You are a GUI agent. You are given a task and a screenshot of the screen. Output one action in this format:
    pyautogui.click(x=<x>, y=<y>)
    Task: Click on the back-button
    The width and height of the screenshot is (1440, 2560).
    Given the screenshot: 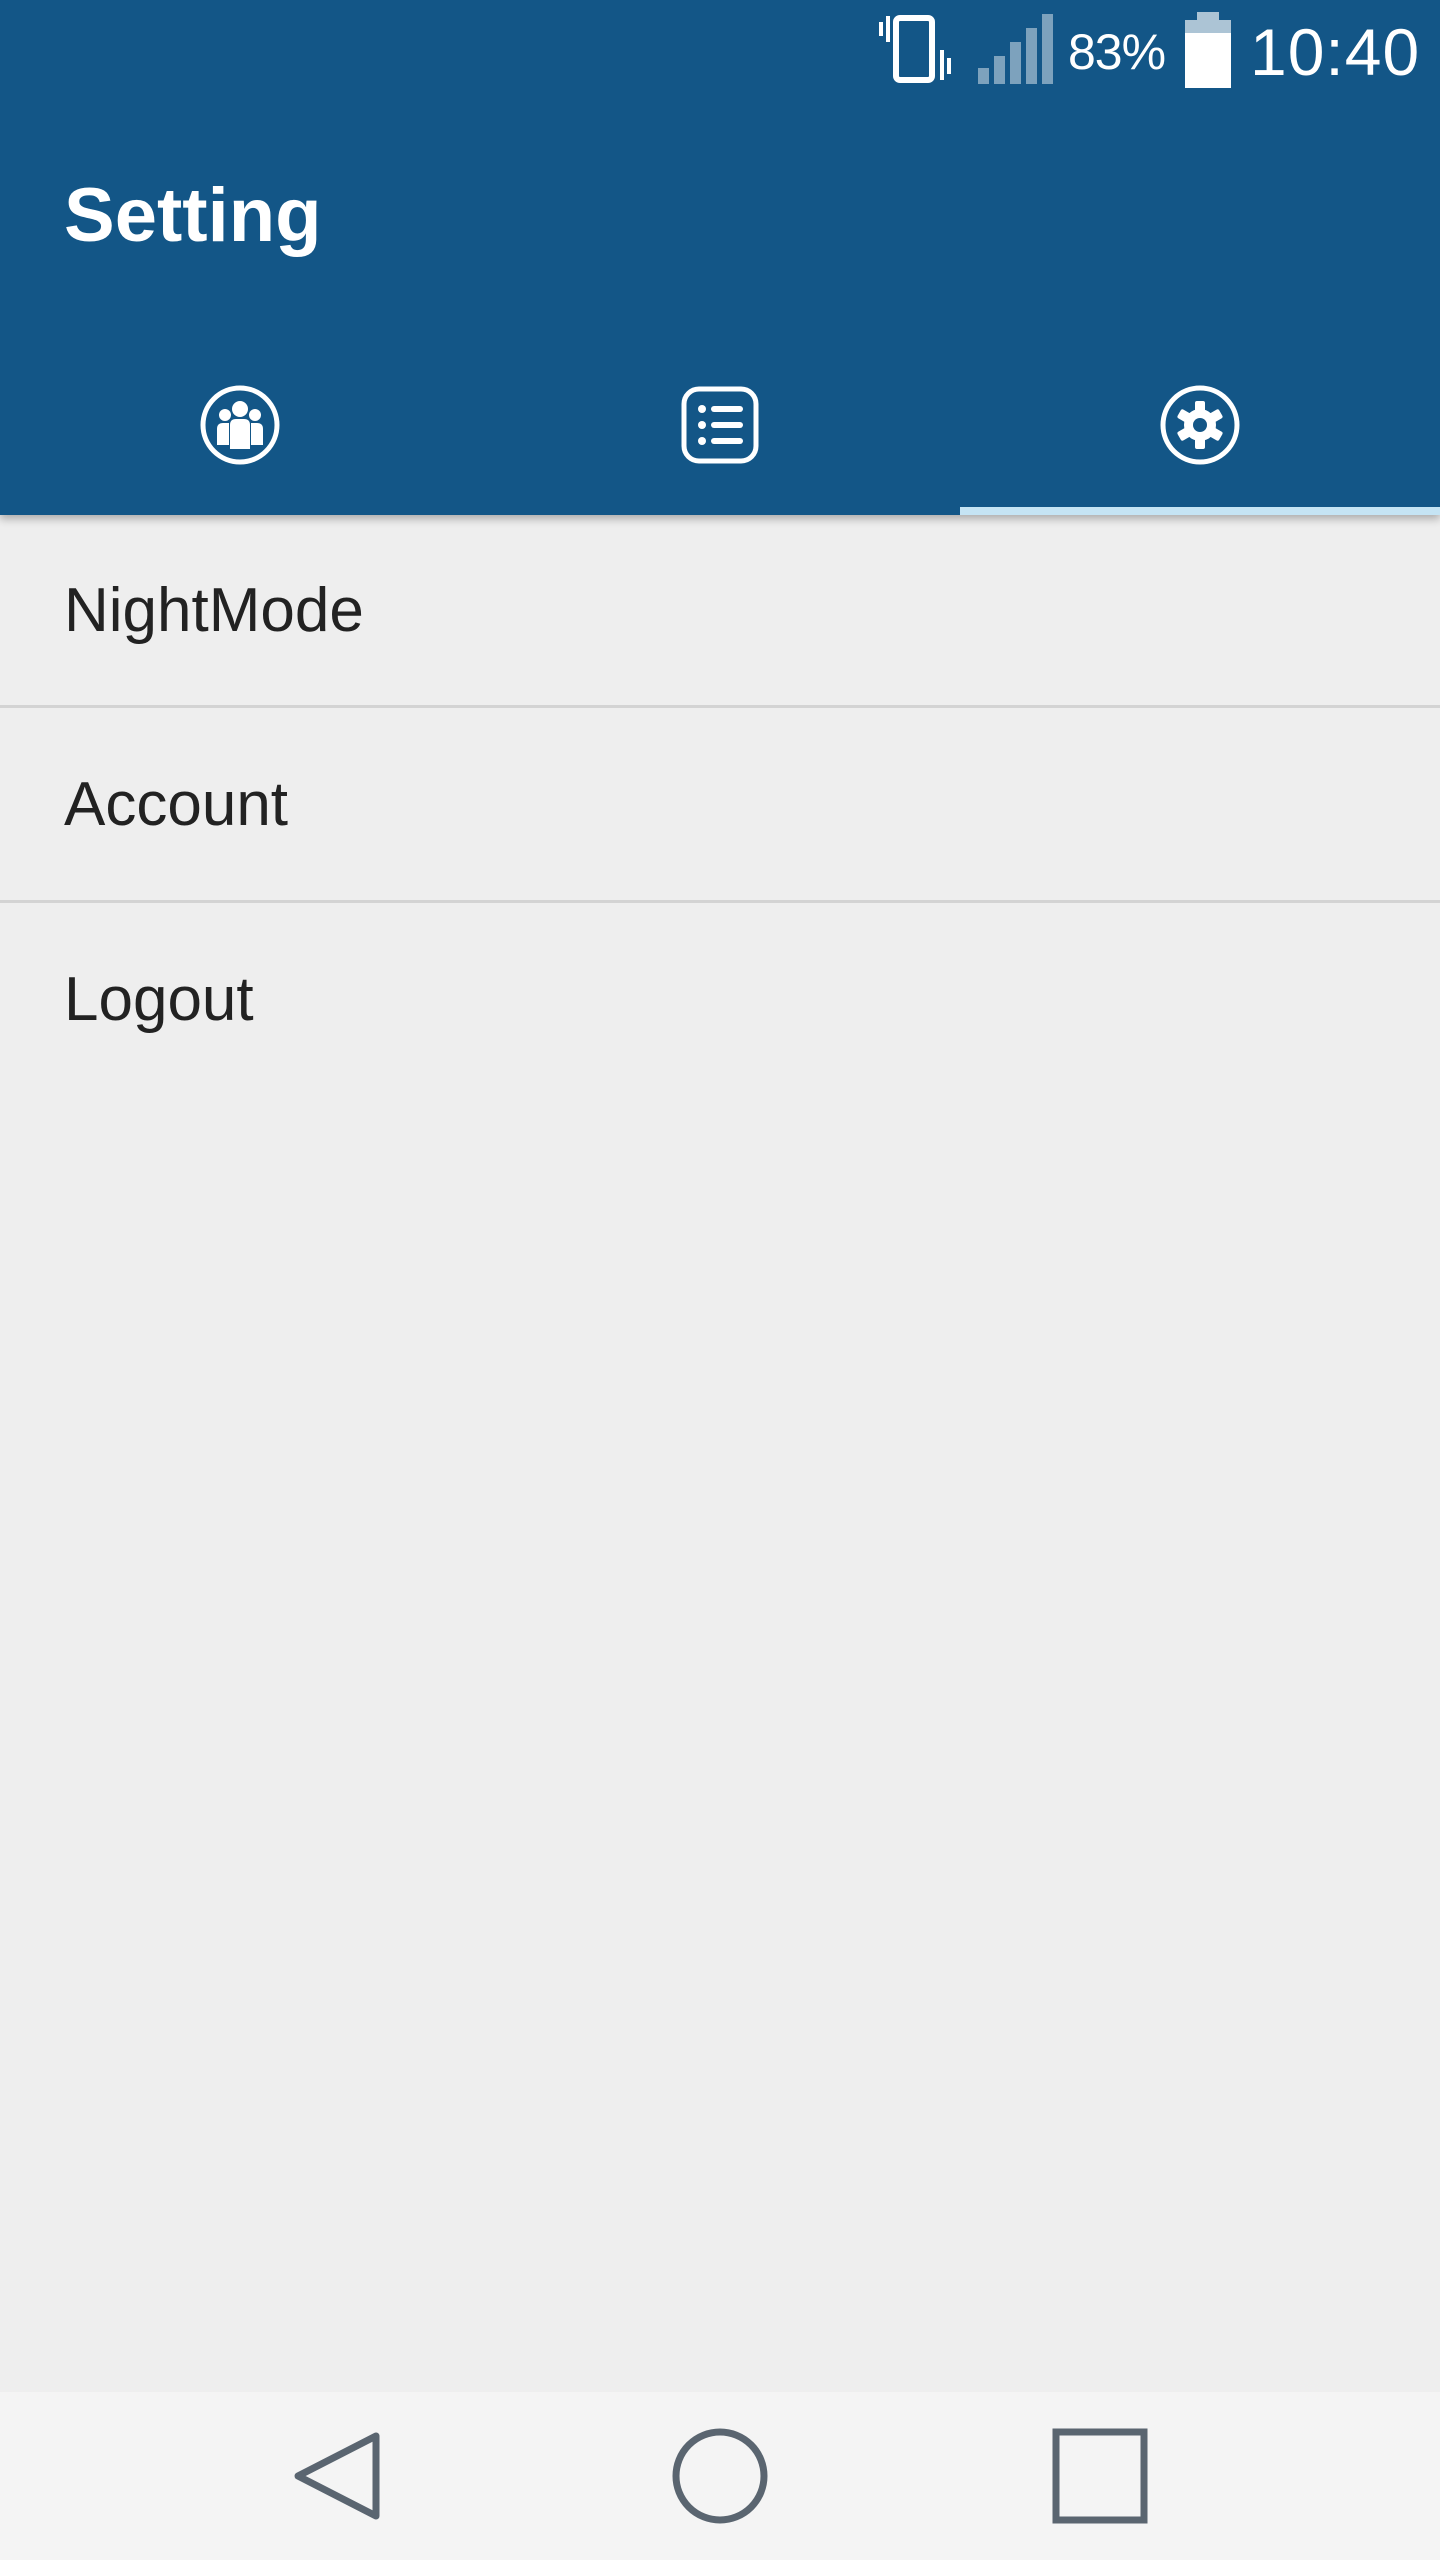 What is the action you would take?
    pyautogui.click(x=340, y=2476)
    